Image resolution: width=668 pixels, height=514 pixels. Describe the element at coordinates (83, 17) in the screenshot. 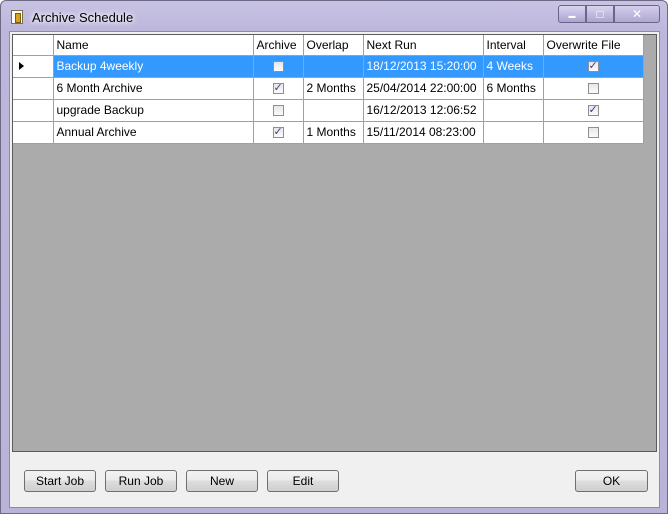

I see `window-title: Archive Schedule` at that location.